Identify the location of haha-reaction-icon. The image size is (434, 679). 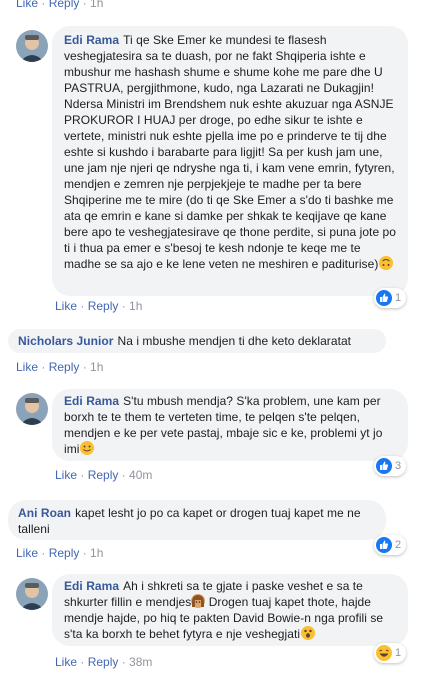
(384, 653).